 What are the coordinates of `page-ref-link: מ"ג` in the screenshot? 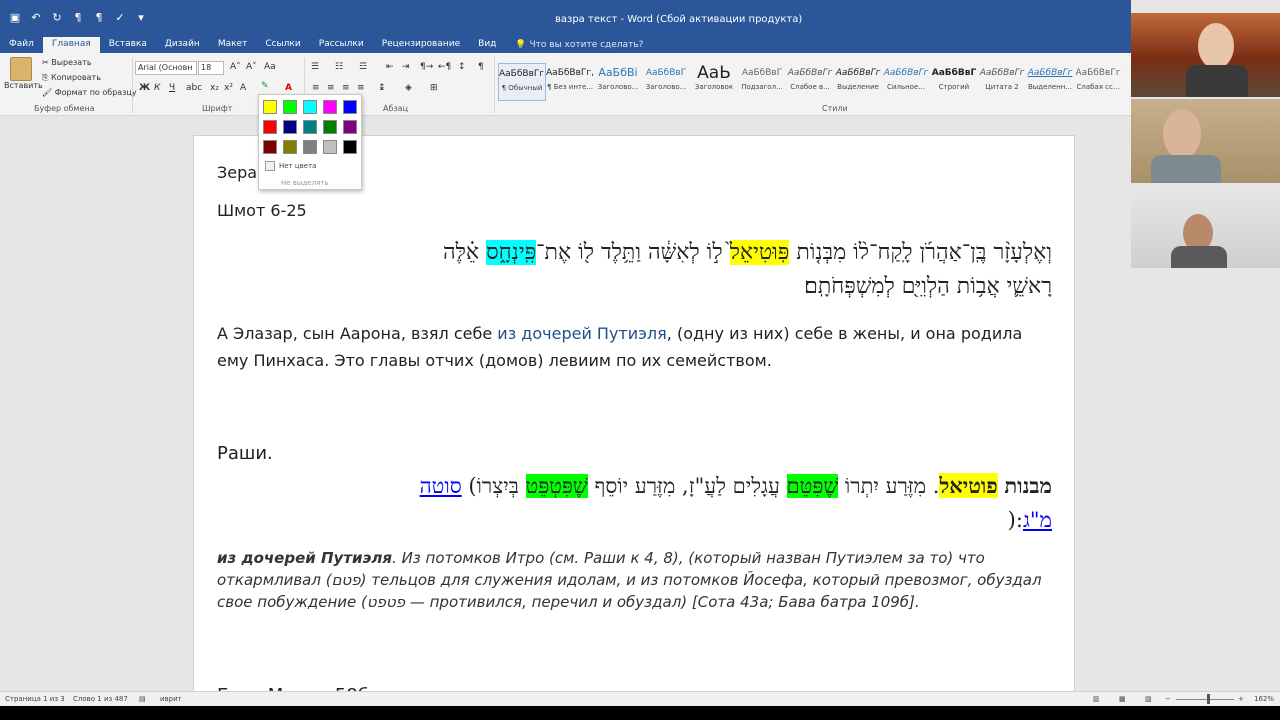 It's located at (1037, 520).